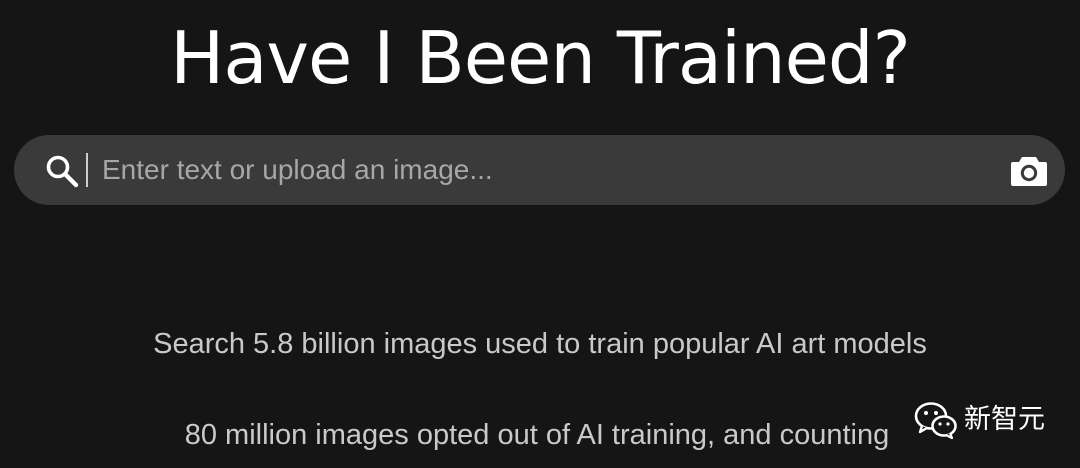 This screenshot has height=468, width=1080. Describe the element at coordinates (540, 58) in the screenshot. I see `page-title: Have I Been Trained?` at that location.